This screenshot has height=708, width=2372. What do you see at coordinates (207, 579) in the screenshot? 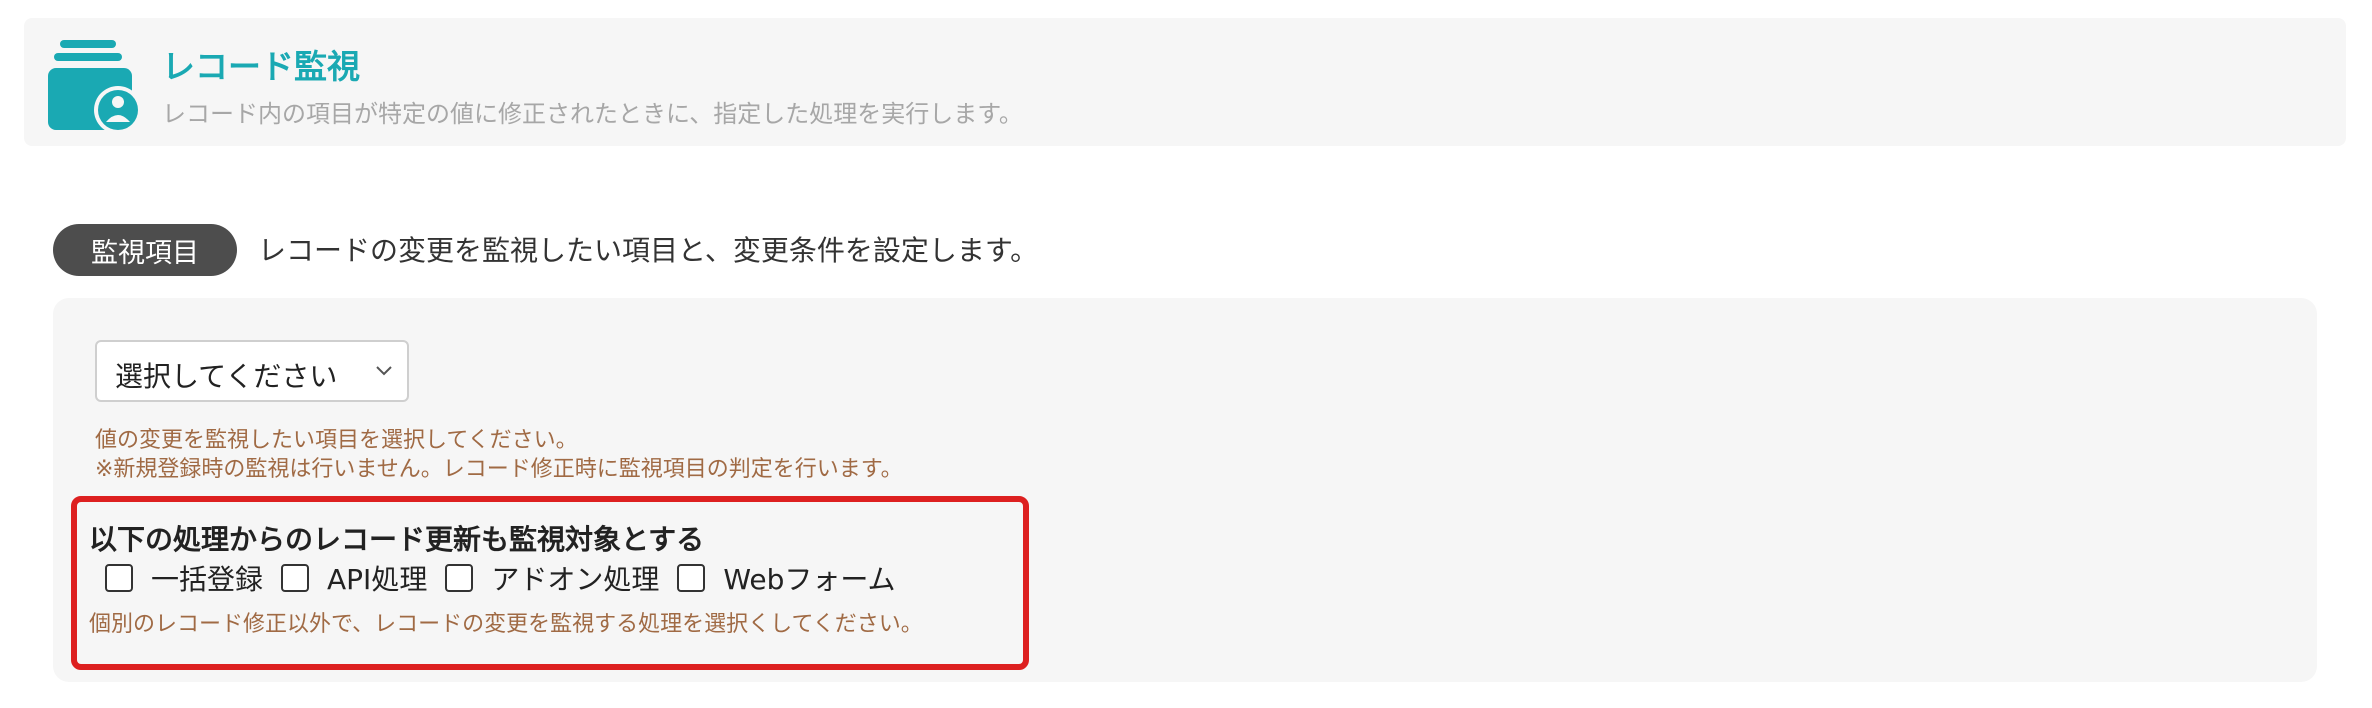
I see `checkbox-label: 一括登録` at bounding box center [207, 579].